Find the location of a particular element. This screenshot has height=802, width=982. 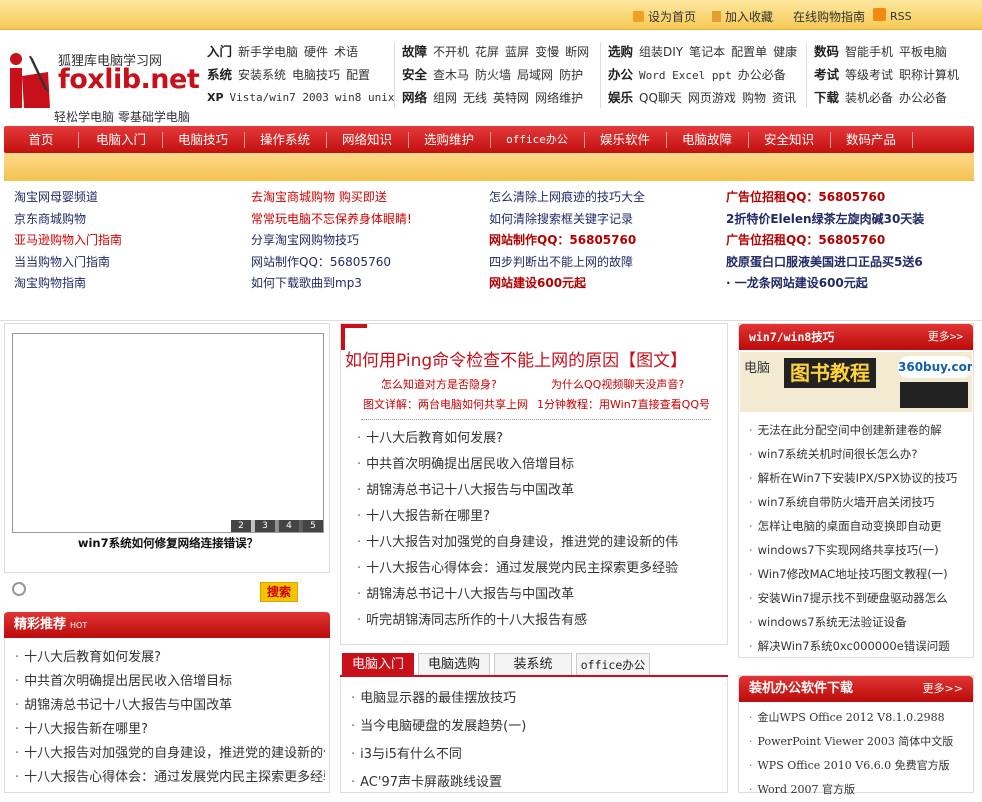

category-link: 安装系统 is located at coordinates (262, 75).